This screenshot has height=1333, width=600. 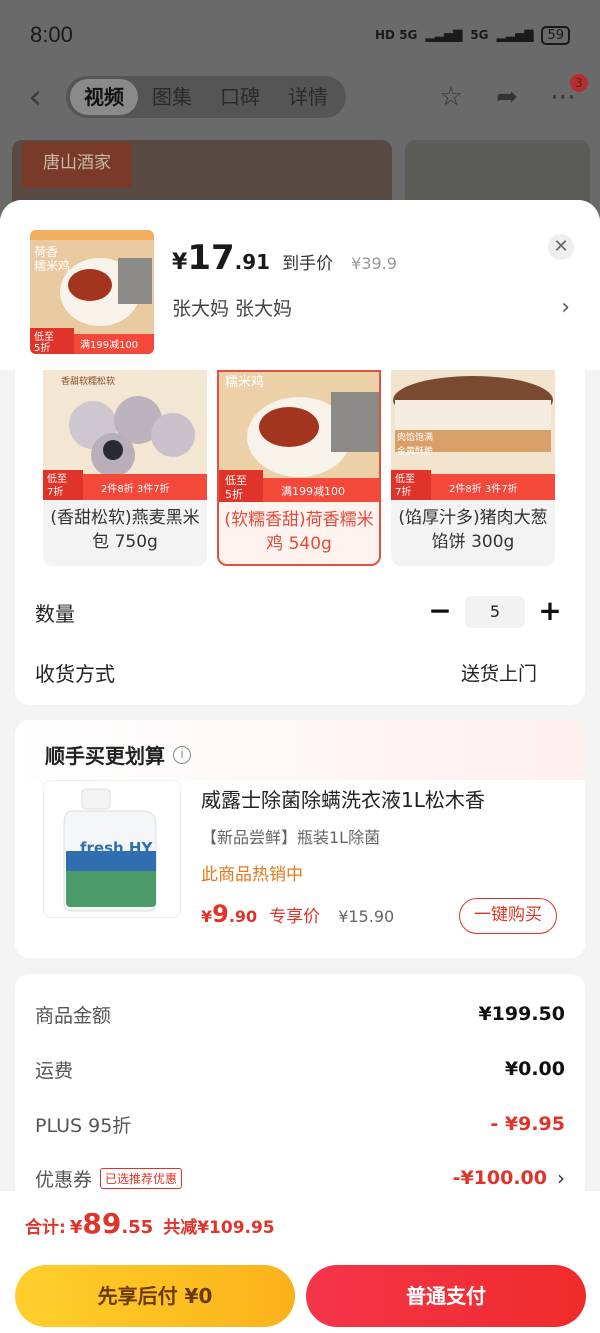 I want to click on summary-value: ¥0.00, so click(x=534, y=1069).